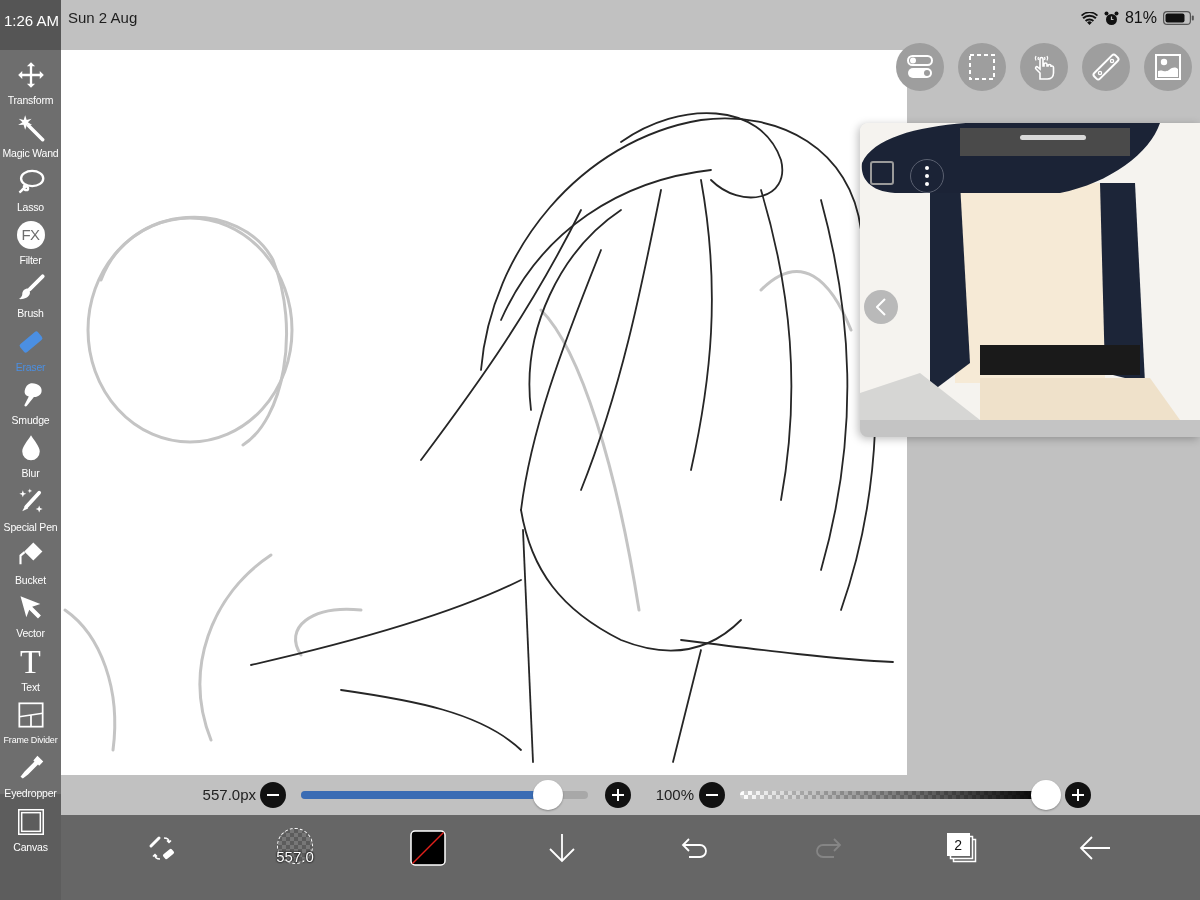 The height and width of the screenshot is (900, 1200). I want to click on ruler-icon, so click(1106, 67).